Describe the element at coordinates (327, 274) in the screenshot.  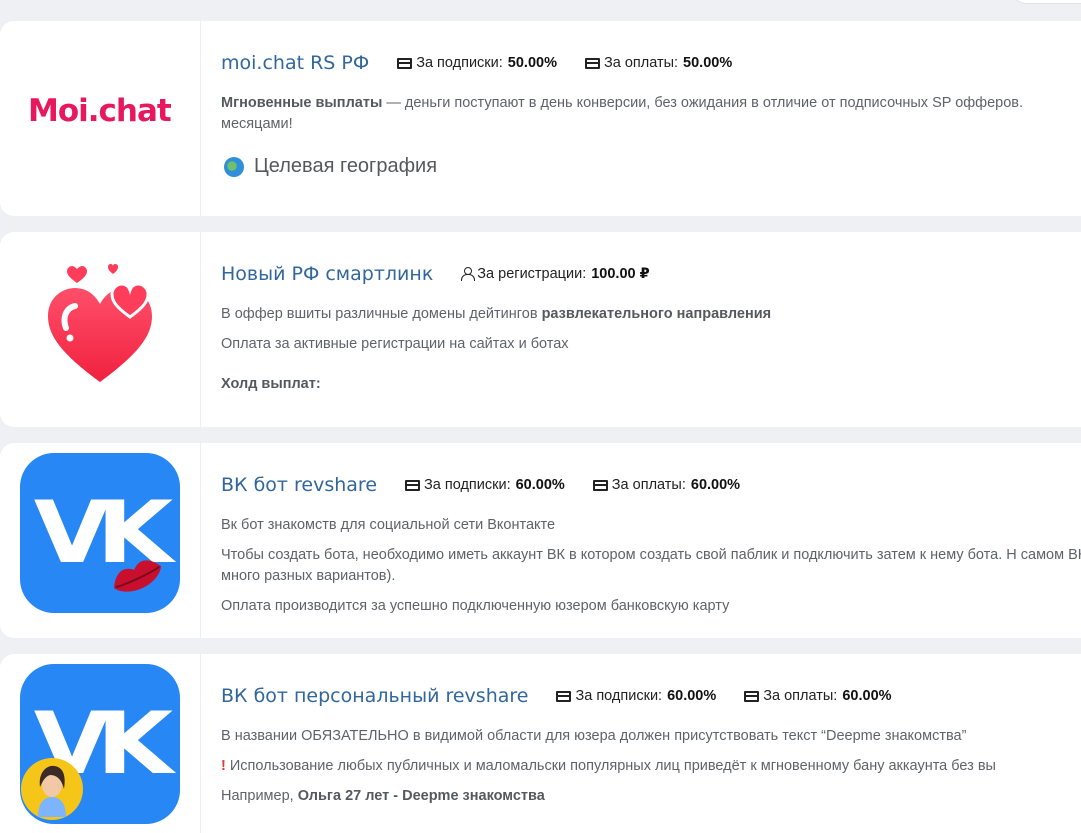
I see `offer-title: Новый РФ смартлинк` at that location.